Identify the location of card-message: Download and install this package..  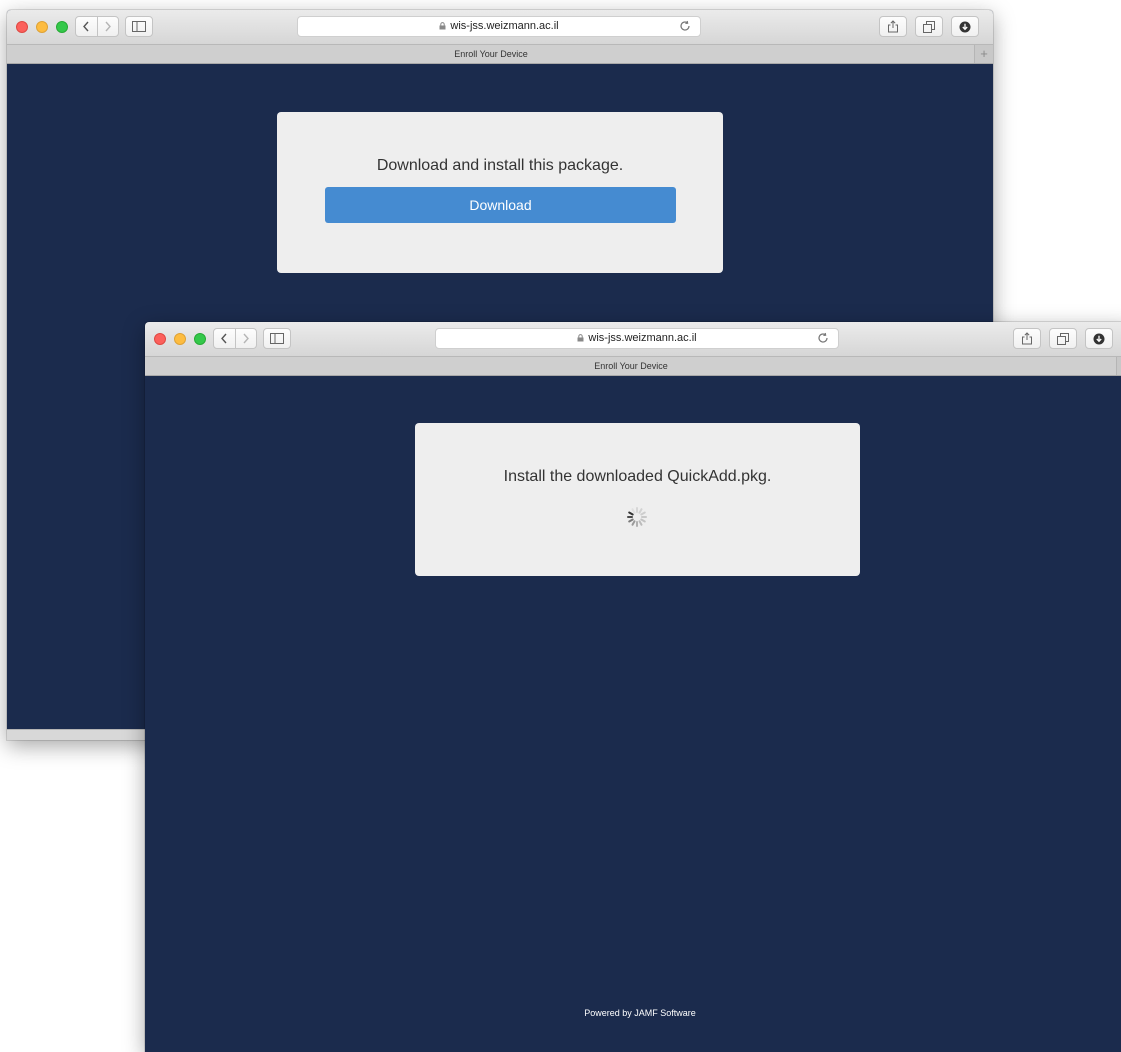
(500, 165).